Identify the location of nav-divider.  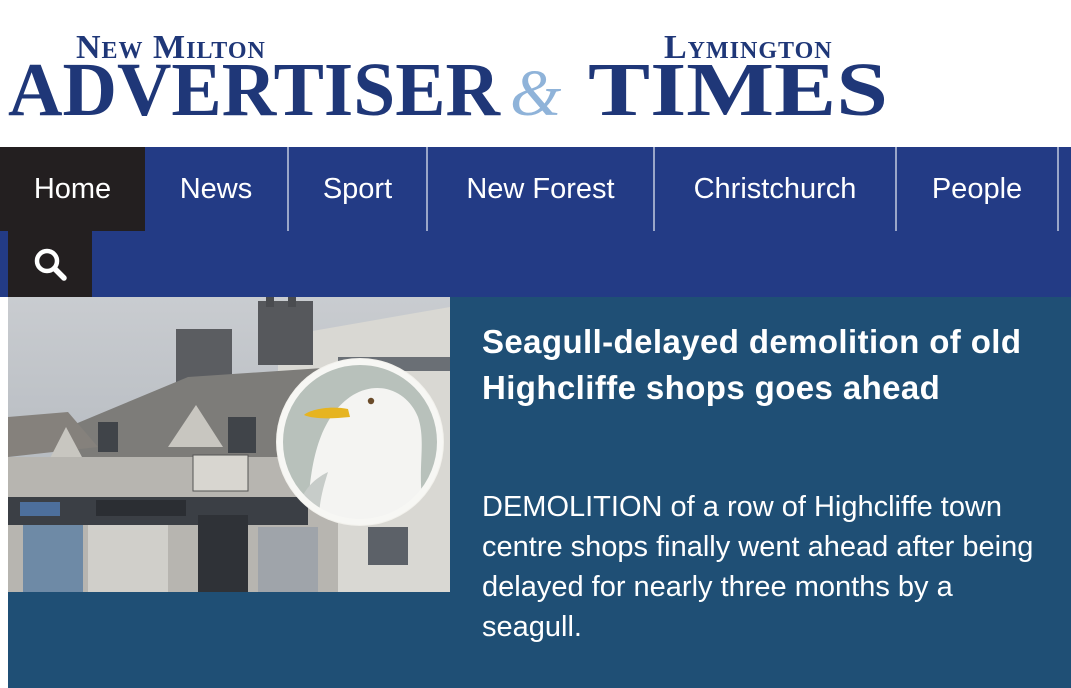
(1058, 189).